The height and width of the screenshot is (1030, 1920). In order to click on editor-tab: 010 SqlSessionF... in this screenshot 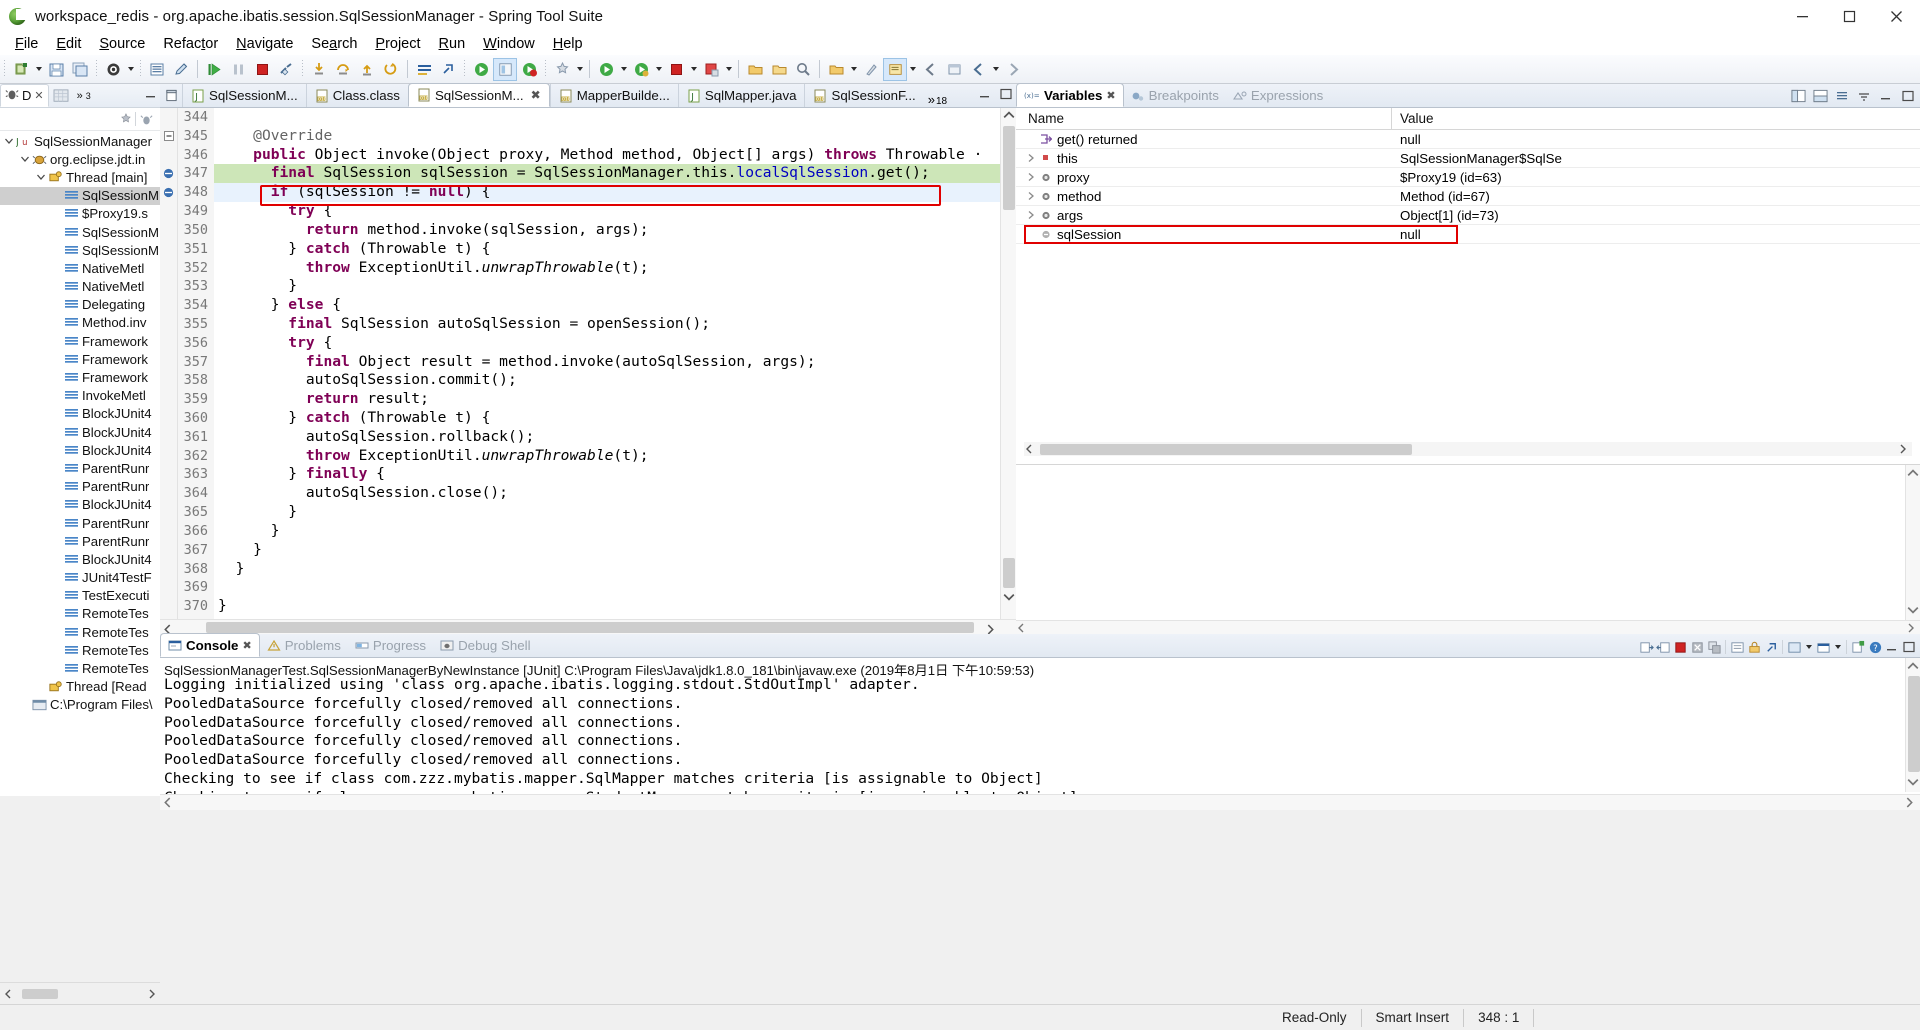, I will do `click(863, 95)`.